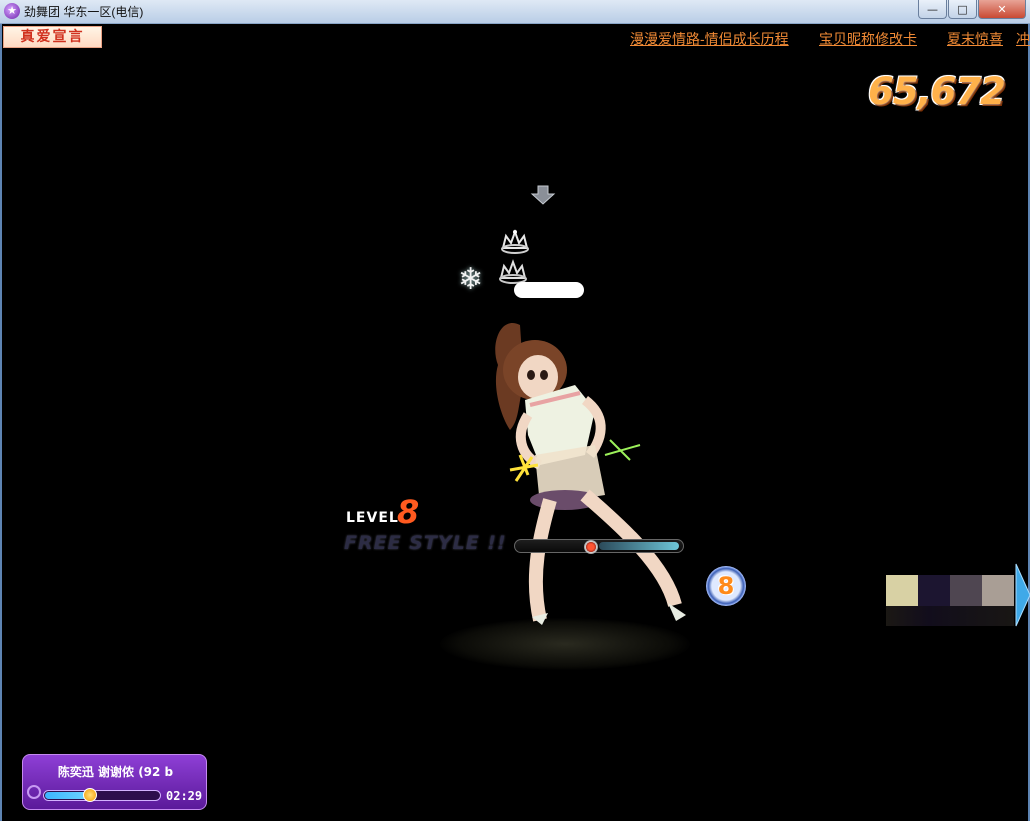 The height and width of the screenshot is (821, 1030). Describe the element at coordinates (52, 37) in the screenshot. I see `love-declaration-button: 真爱宣言` at that location.